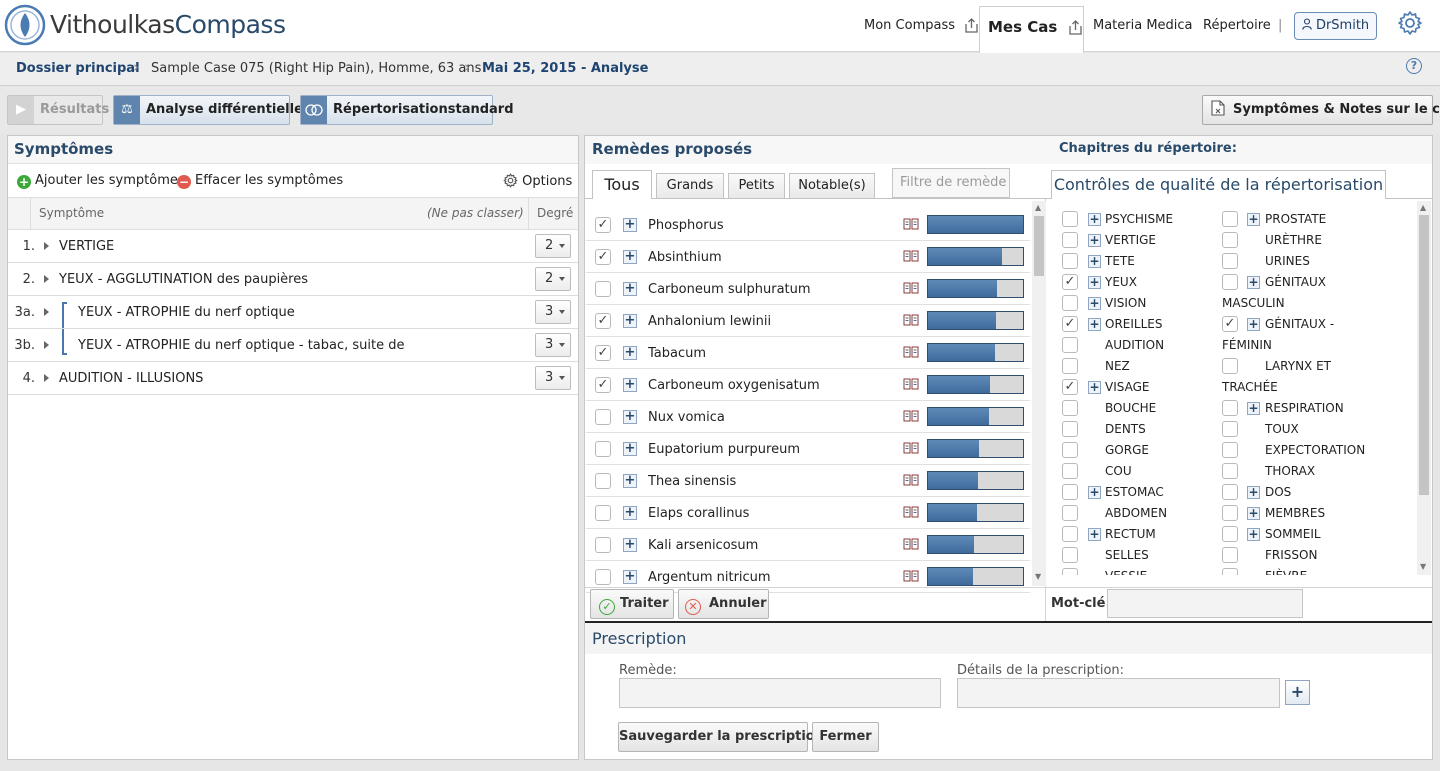 The height and width of the screenshot is (771, 1440). Describe the element at coordinates (951, 183) in the screenshot. I see `remedy-filter-input: Filtre de remède` at that location.